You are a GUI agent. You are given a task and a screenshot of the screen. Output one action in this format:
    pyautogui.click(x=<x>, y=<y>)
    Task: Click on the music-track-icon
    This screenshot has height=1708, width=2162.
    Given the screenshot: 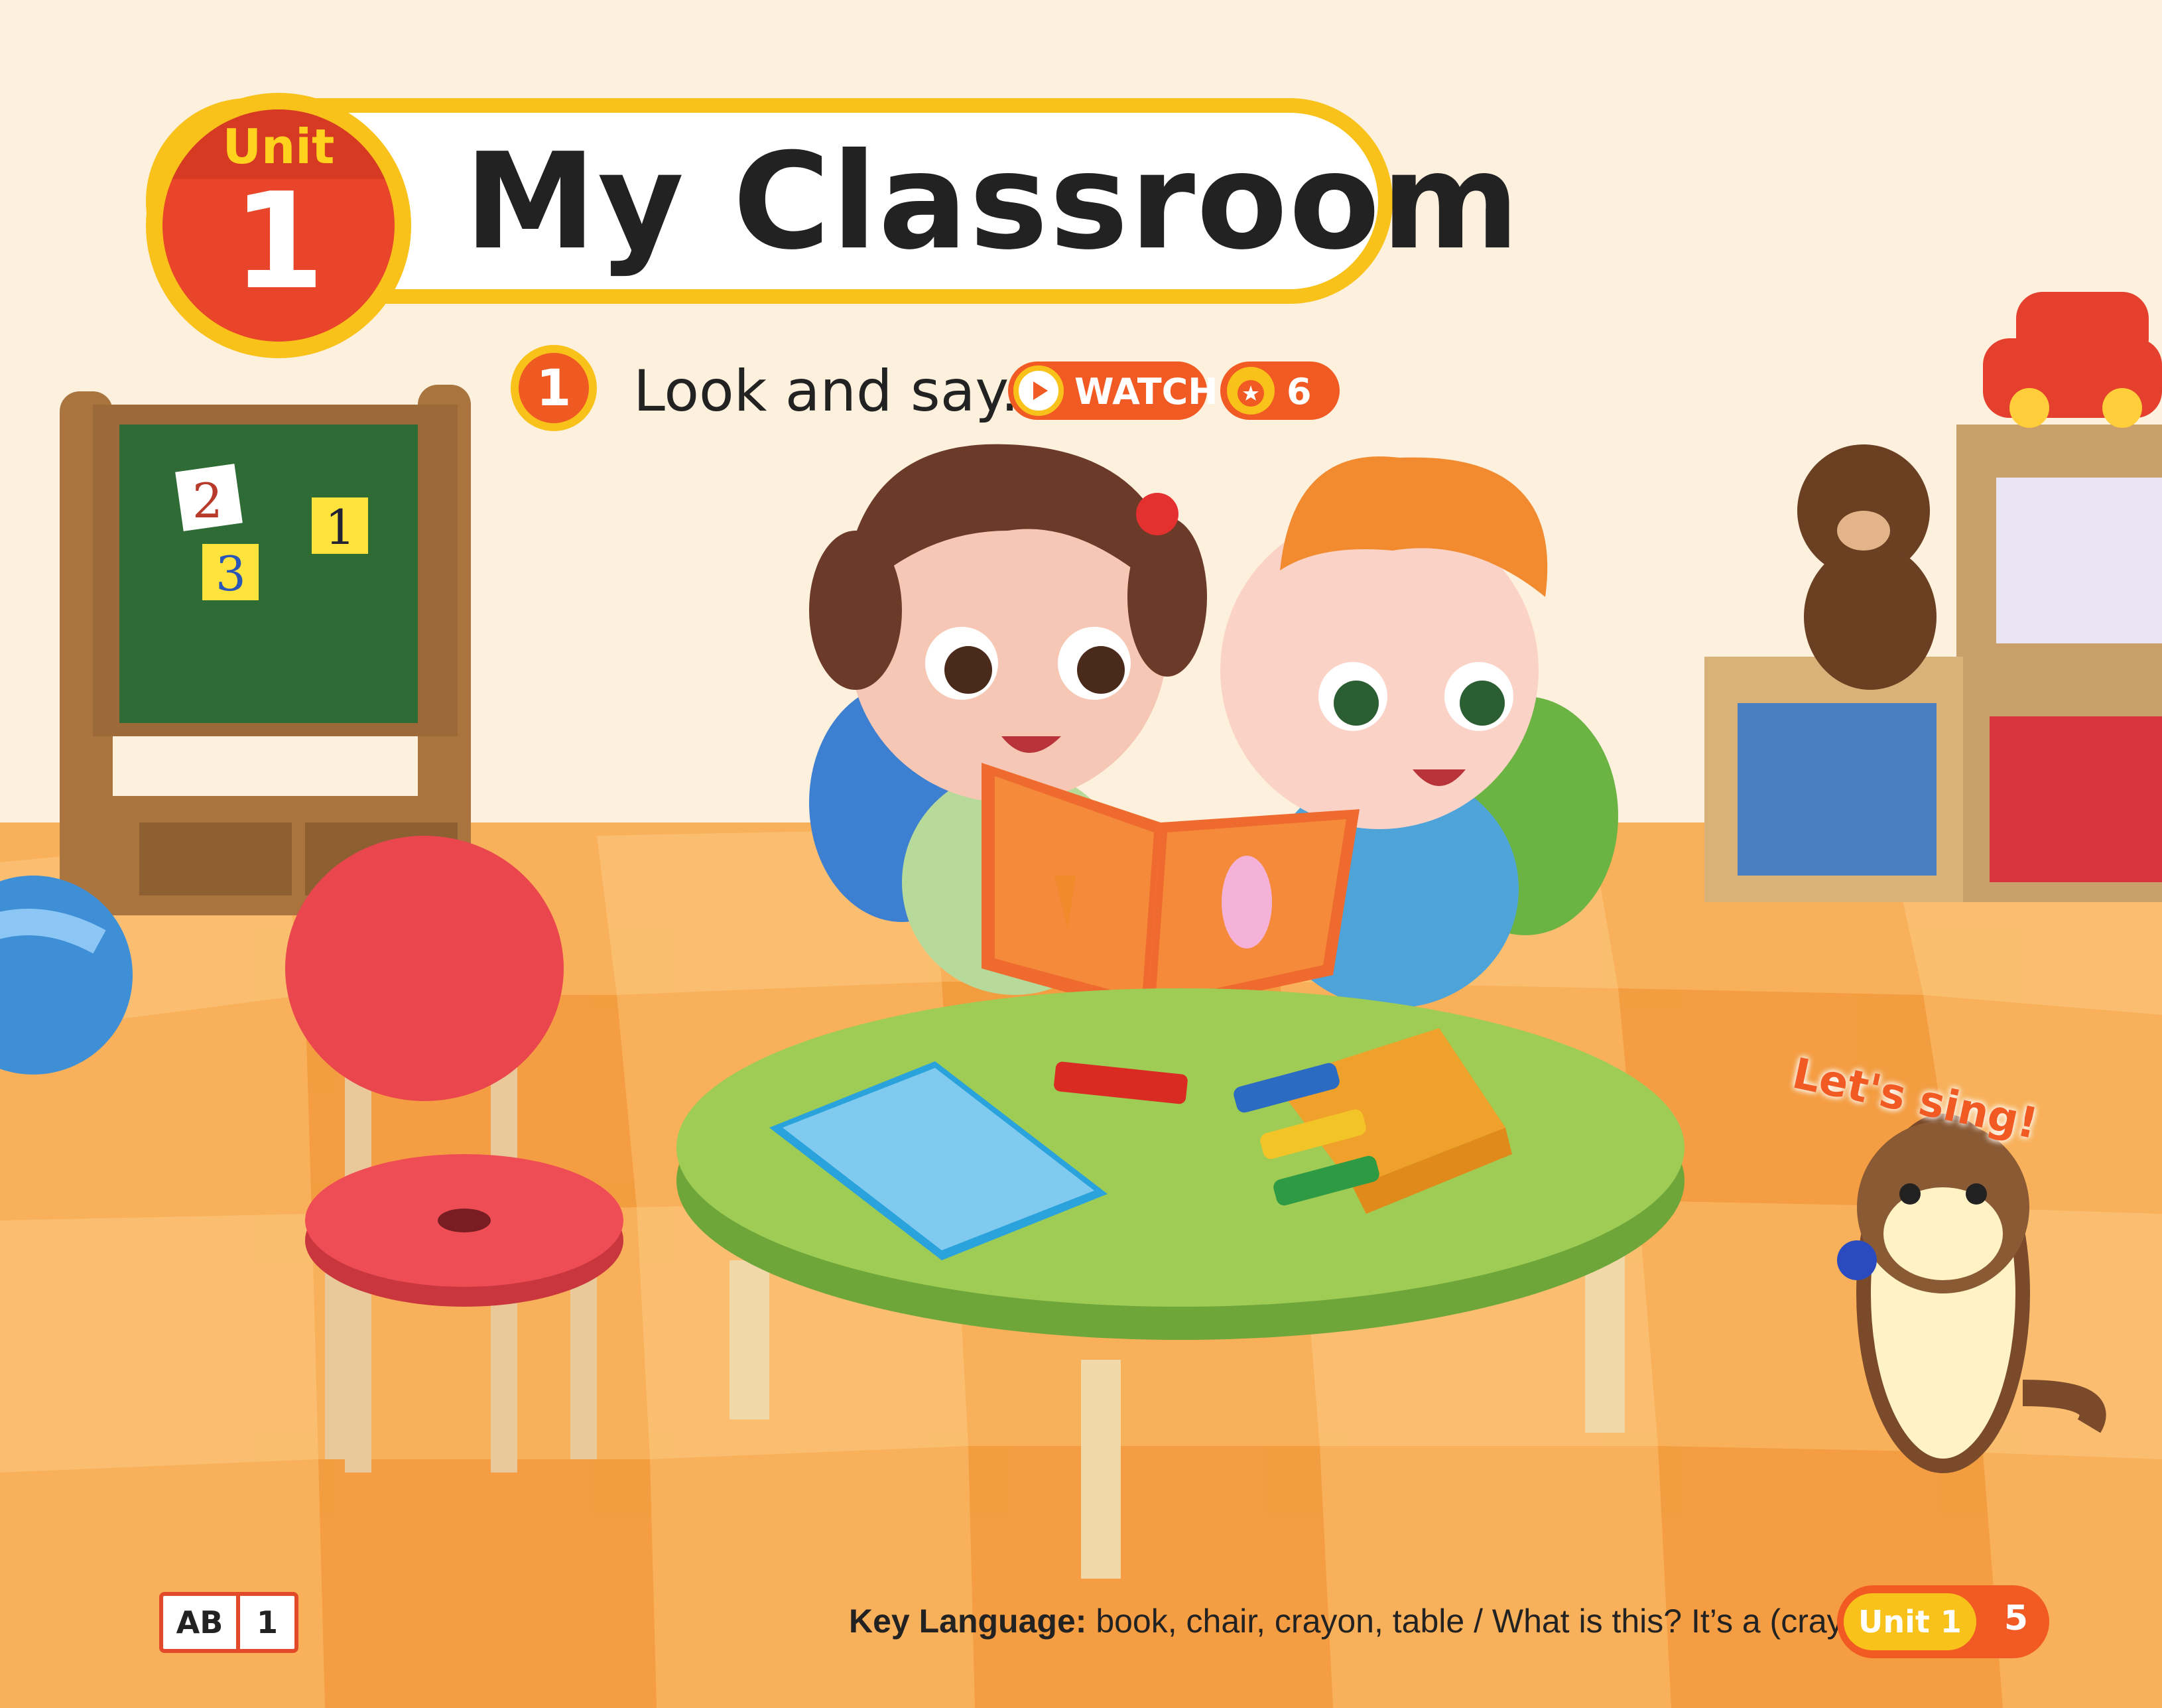 What is the action you would take?
    pyautogui.click(x=1251, y=391)
    